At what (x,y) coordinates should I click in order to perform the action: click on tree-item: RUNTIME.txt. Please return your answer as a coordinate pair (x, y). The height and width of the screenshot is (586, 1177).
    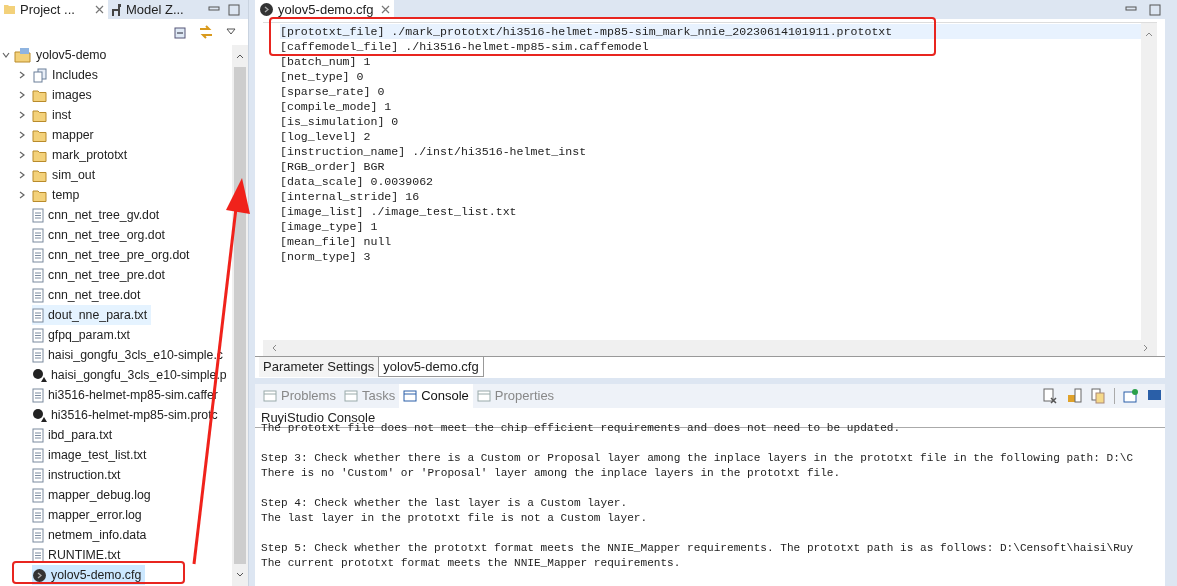
    Looking at the image, I should click on (78, 555).